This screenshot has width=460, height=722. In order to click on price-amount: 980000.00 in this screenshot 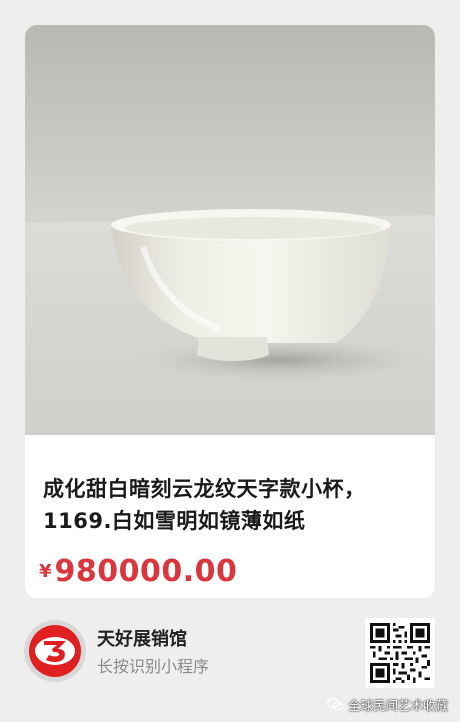, I will do `click(146, 571)`.